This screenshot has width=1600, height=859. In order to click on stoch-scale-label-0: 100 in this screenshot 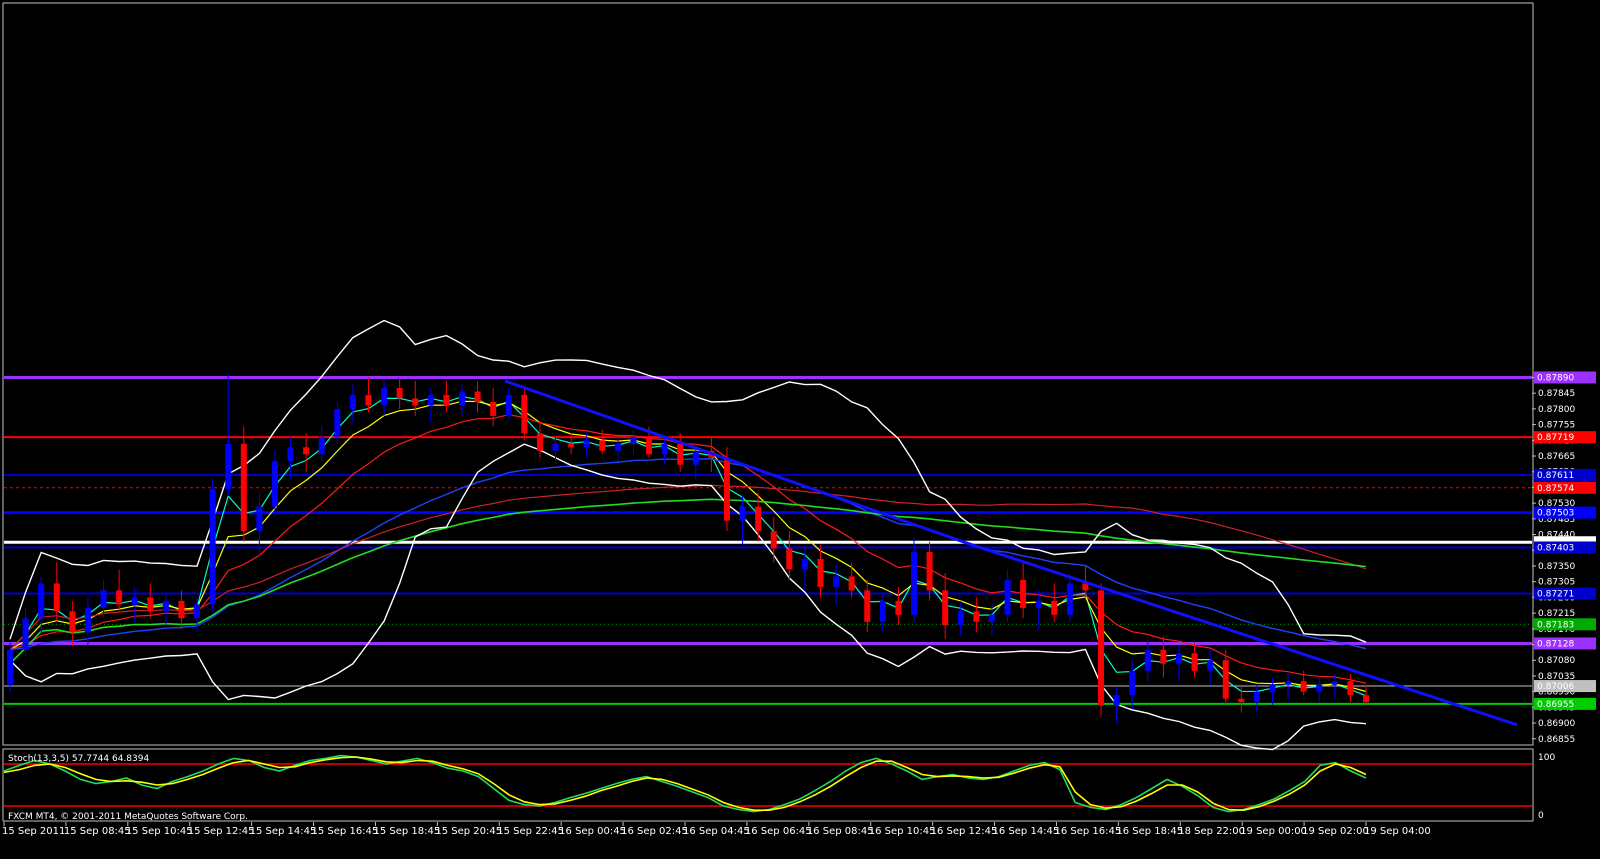, I will do `click(1546, 758)`.